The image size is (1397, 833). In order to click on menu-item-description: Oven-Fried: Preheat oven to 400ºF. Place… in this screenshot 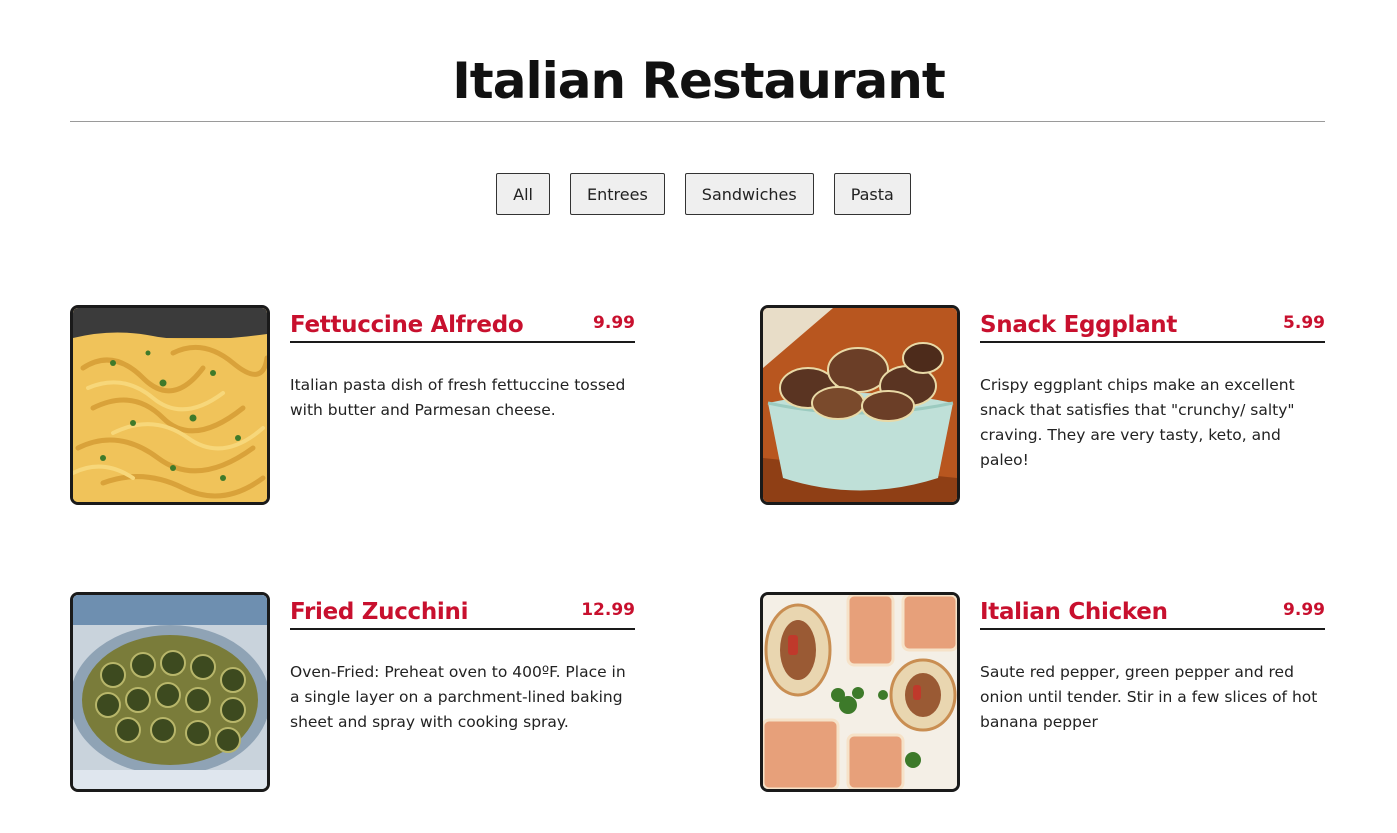, I will do `click(458, 697)`.